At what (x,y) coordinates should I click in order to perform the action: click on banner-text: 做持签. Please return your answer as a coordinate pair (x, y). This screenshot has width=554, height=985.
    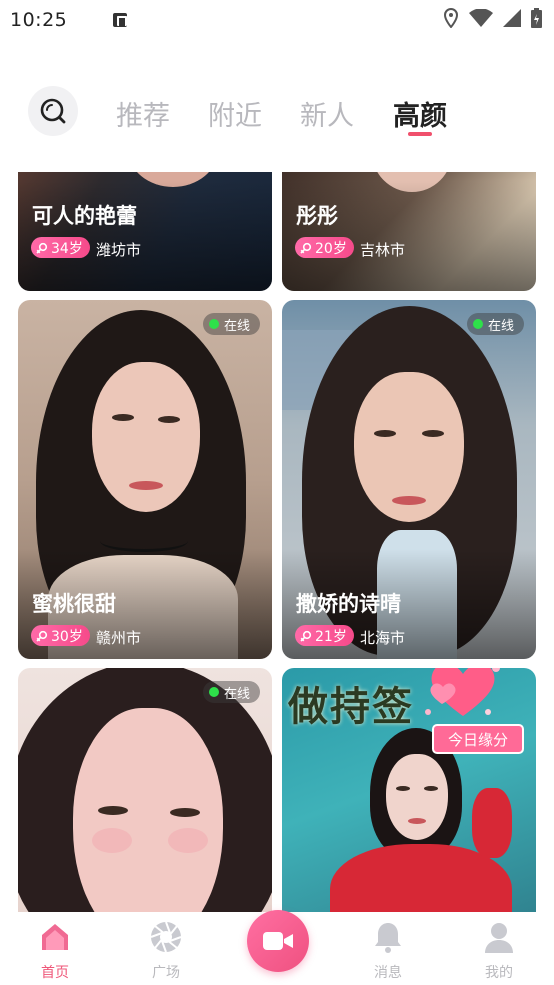
    Looking at the image, I should click on (351, 707).